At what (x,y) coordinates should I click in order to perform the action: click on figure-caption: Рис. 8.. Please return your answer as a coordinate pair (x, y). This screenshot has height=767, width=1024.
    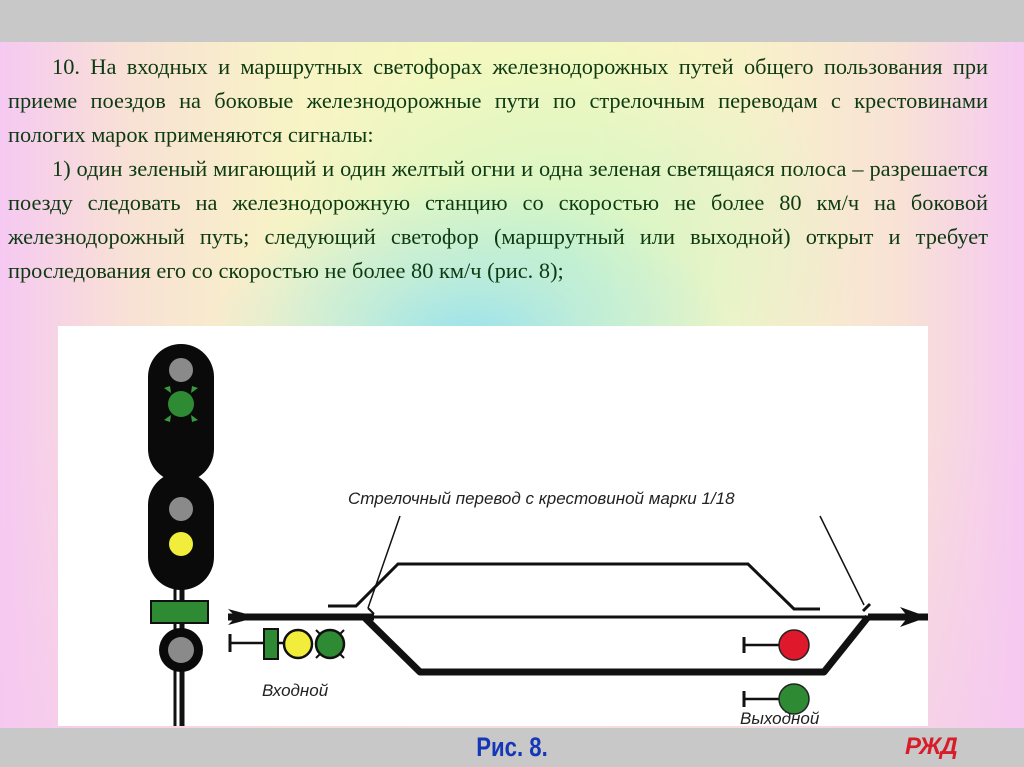
    Looking at the image, I should click on (512, 747).